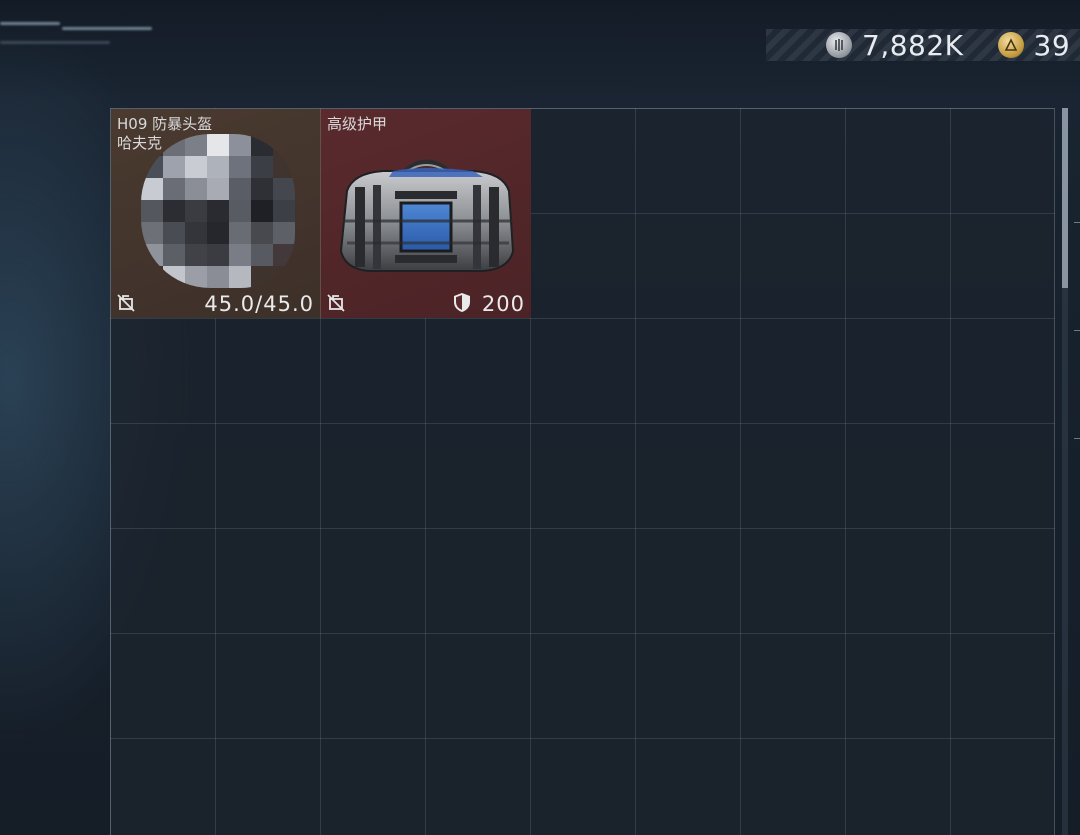 The image size is (1080, 835). I want to click on currency-bar: 7,882K 39, so click(923, 45).